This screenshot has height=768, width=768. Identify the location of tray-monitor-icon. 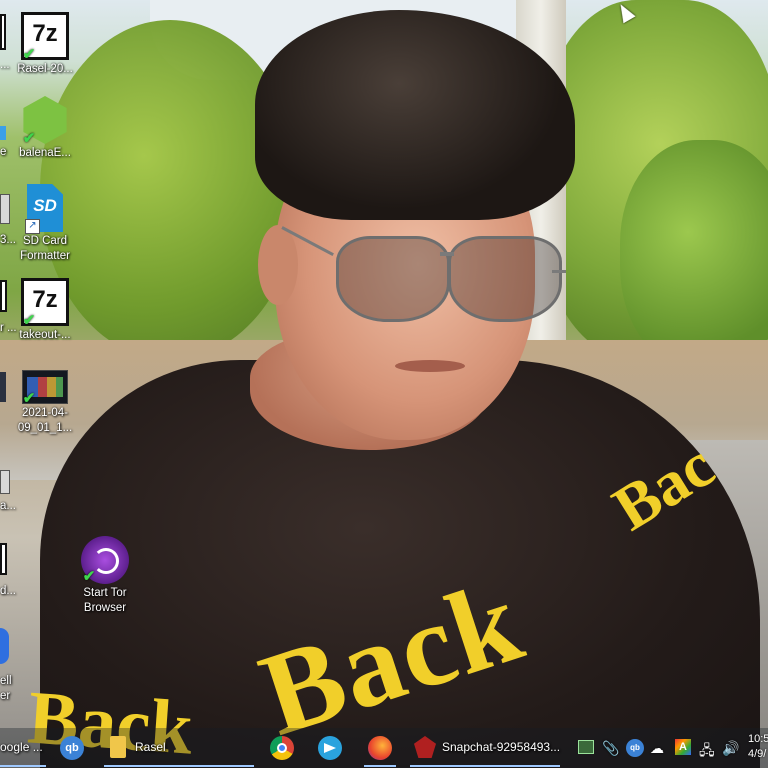
(586, 747).